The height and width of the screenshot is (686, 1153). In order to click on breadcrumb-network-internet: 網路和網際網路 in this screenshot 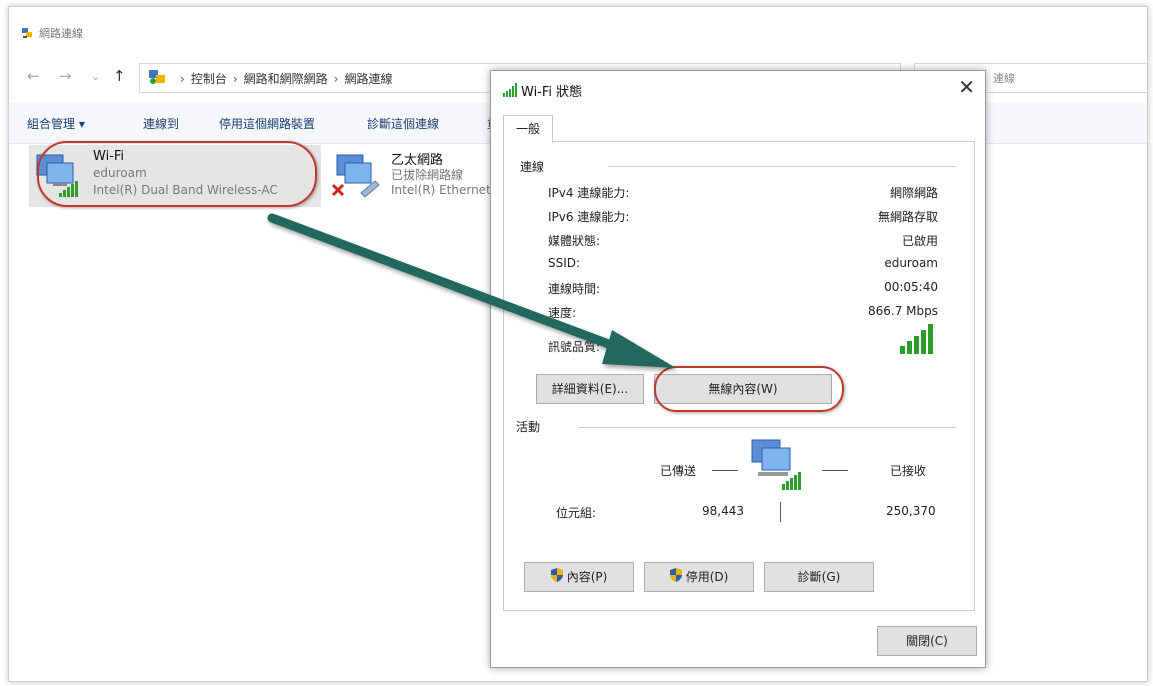, I will do `click(286, 79)`.